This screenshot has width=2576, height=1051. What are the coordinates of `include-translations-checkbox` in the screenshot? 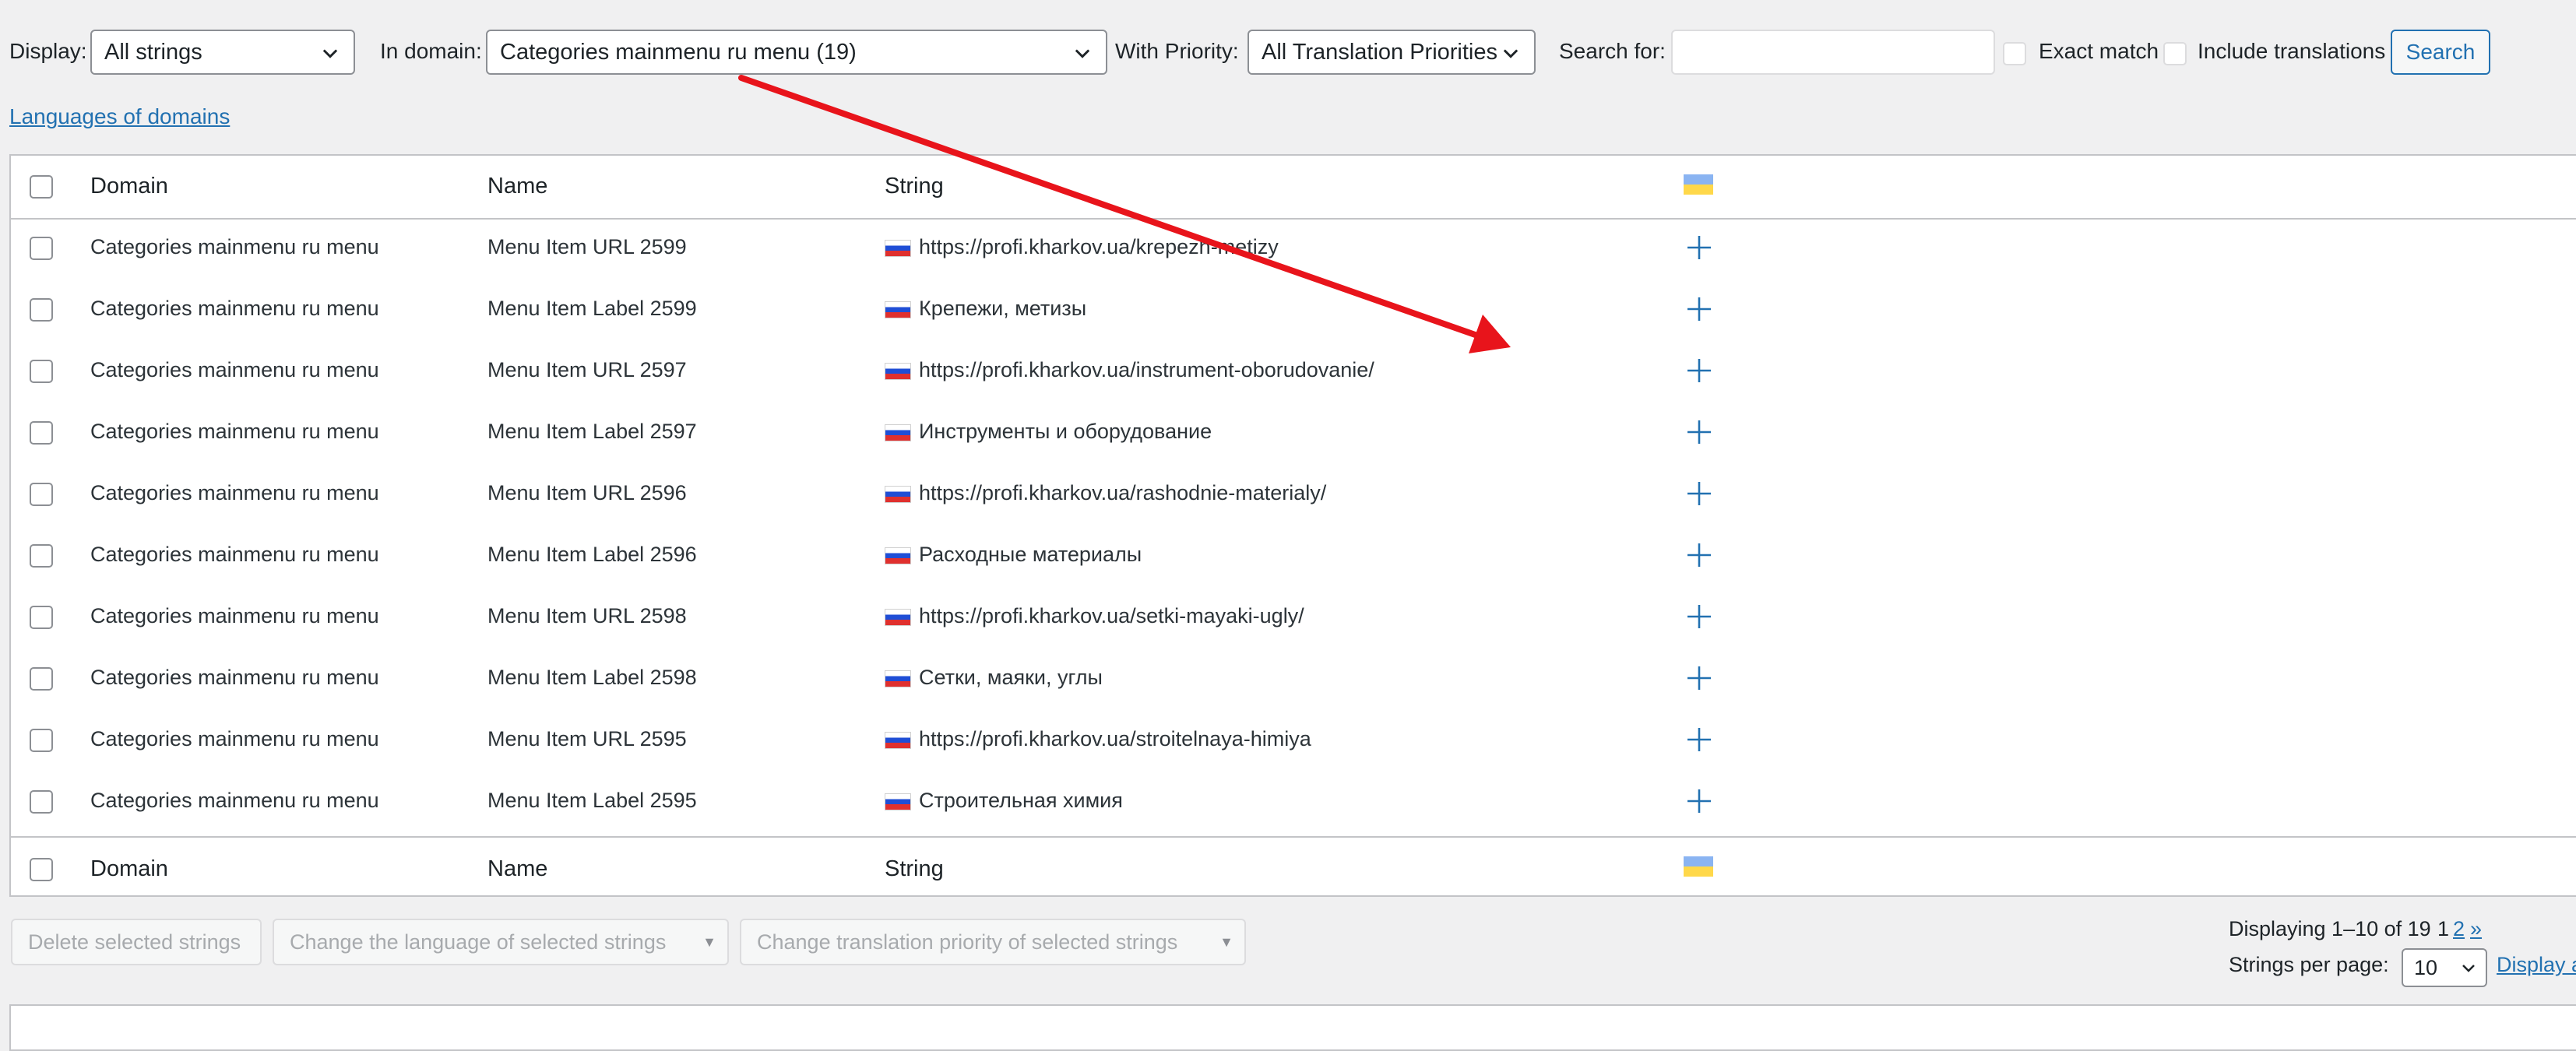 It's located at (2175, 53).